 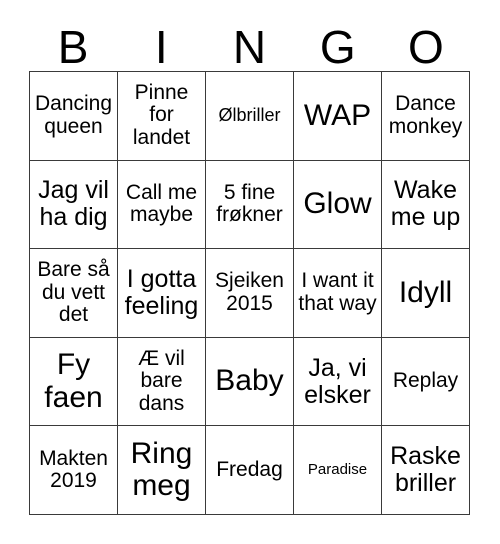 I want to click on bingo-cell-label: I want it that way, so click(x=337, y=292).